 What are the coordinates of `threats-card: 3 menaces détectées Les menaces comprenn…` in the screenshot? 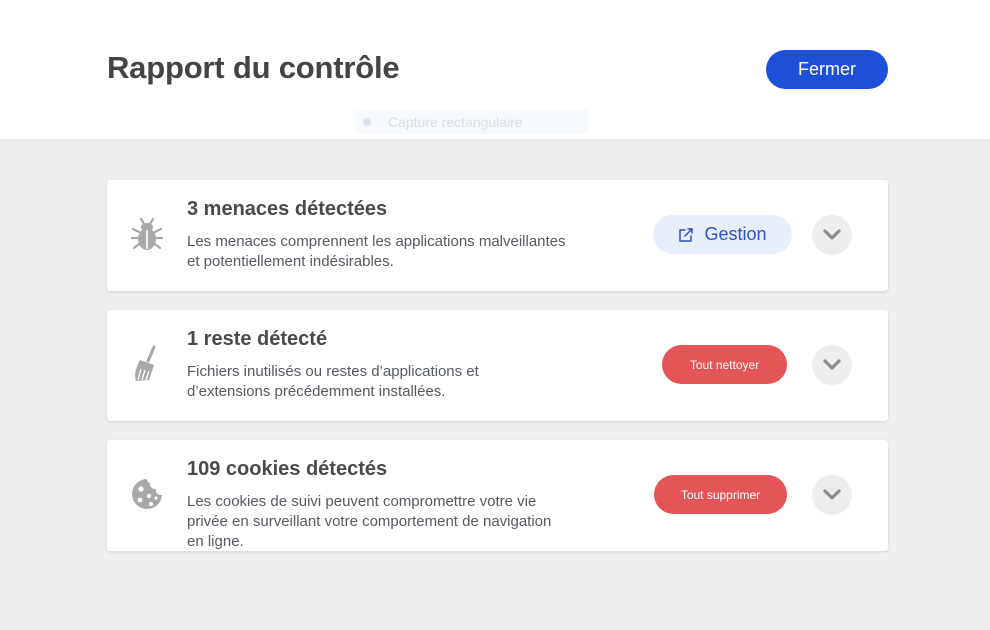 It's located at (497, 235).